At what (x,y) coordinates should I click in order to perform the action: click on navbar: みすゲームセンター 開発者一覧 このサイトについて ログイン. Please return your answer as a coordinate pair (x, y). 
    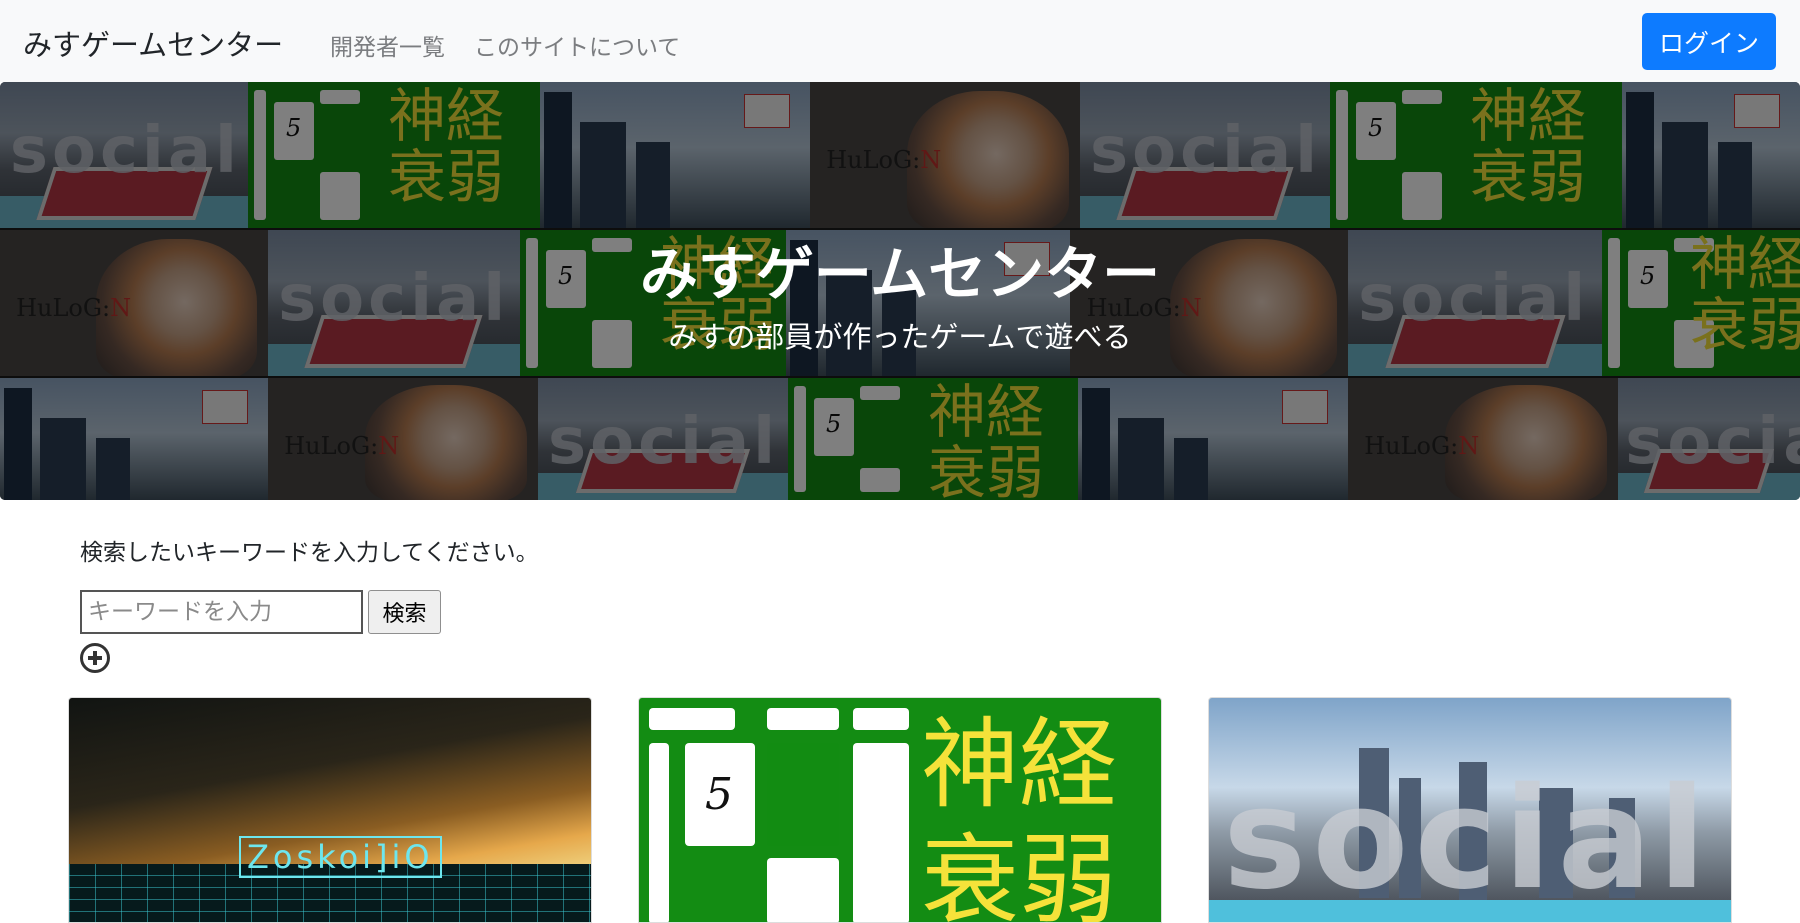
    Looking at the image, I should click on (900, 41).